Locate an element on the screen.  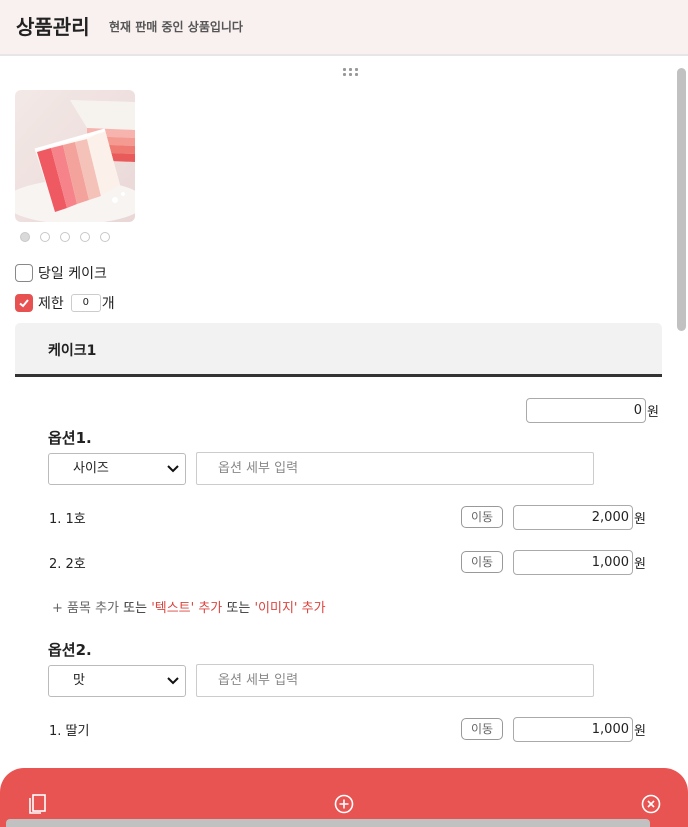
product-image is located at coordinates (75, 156).